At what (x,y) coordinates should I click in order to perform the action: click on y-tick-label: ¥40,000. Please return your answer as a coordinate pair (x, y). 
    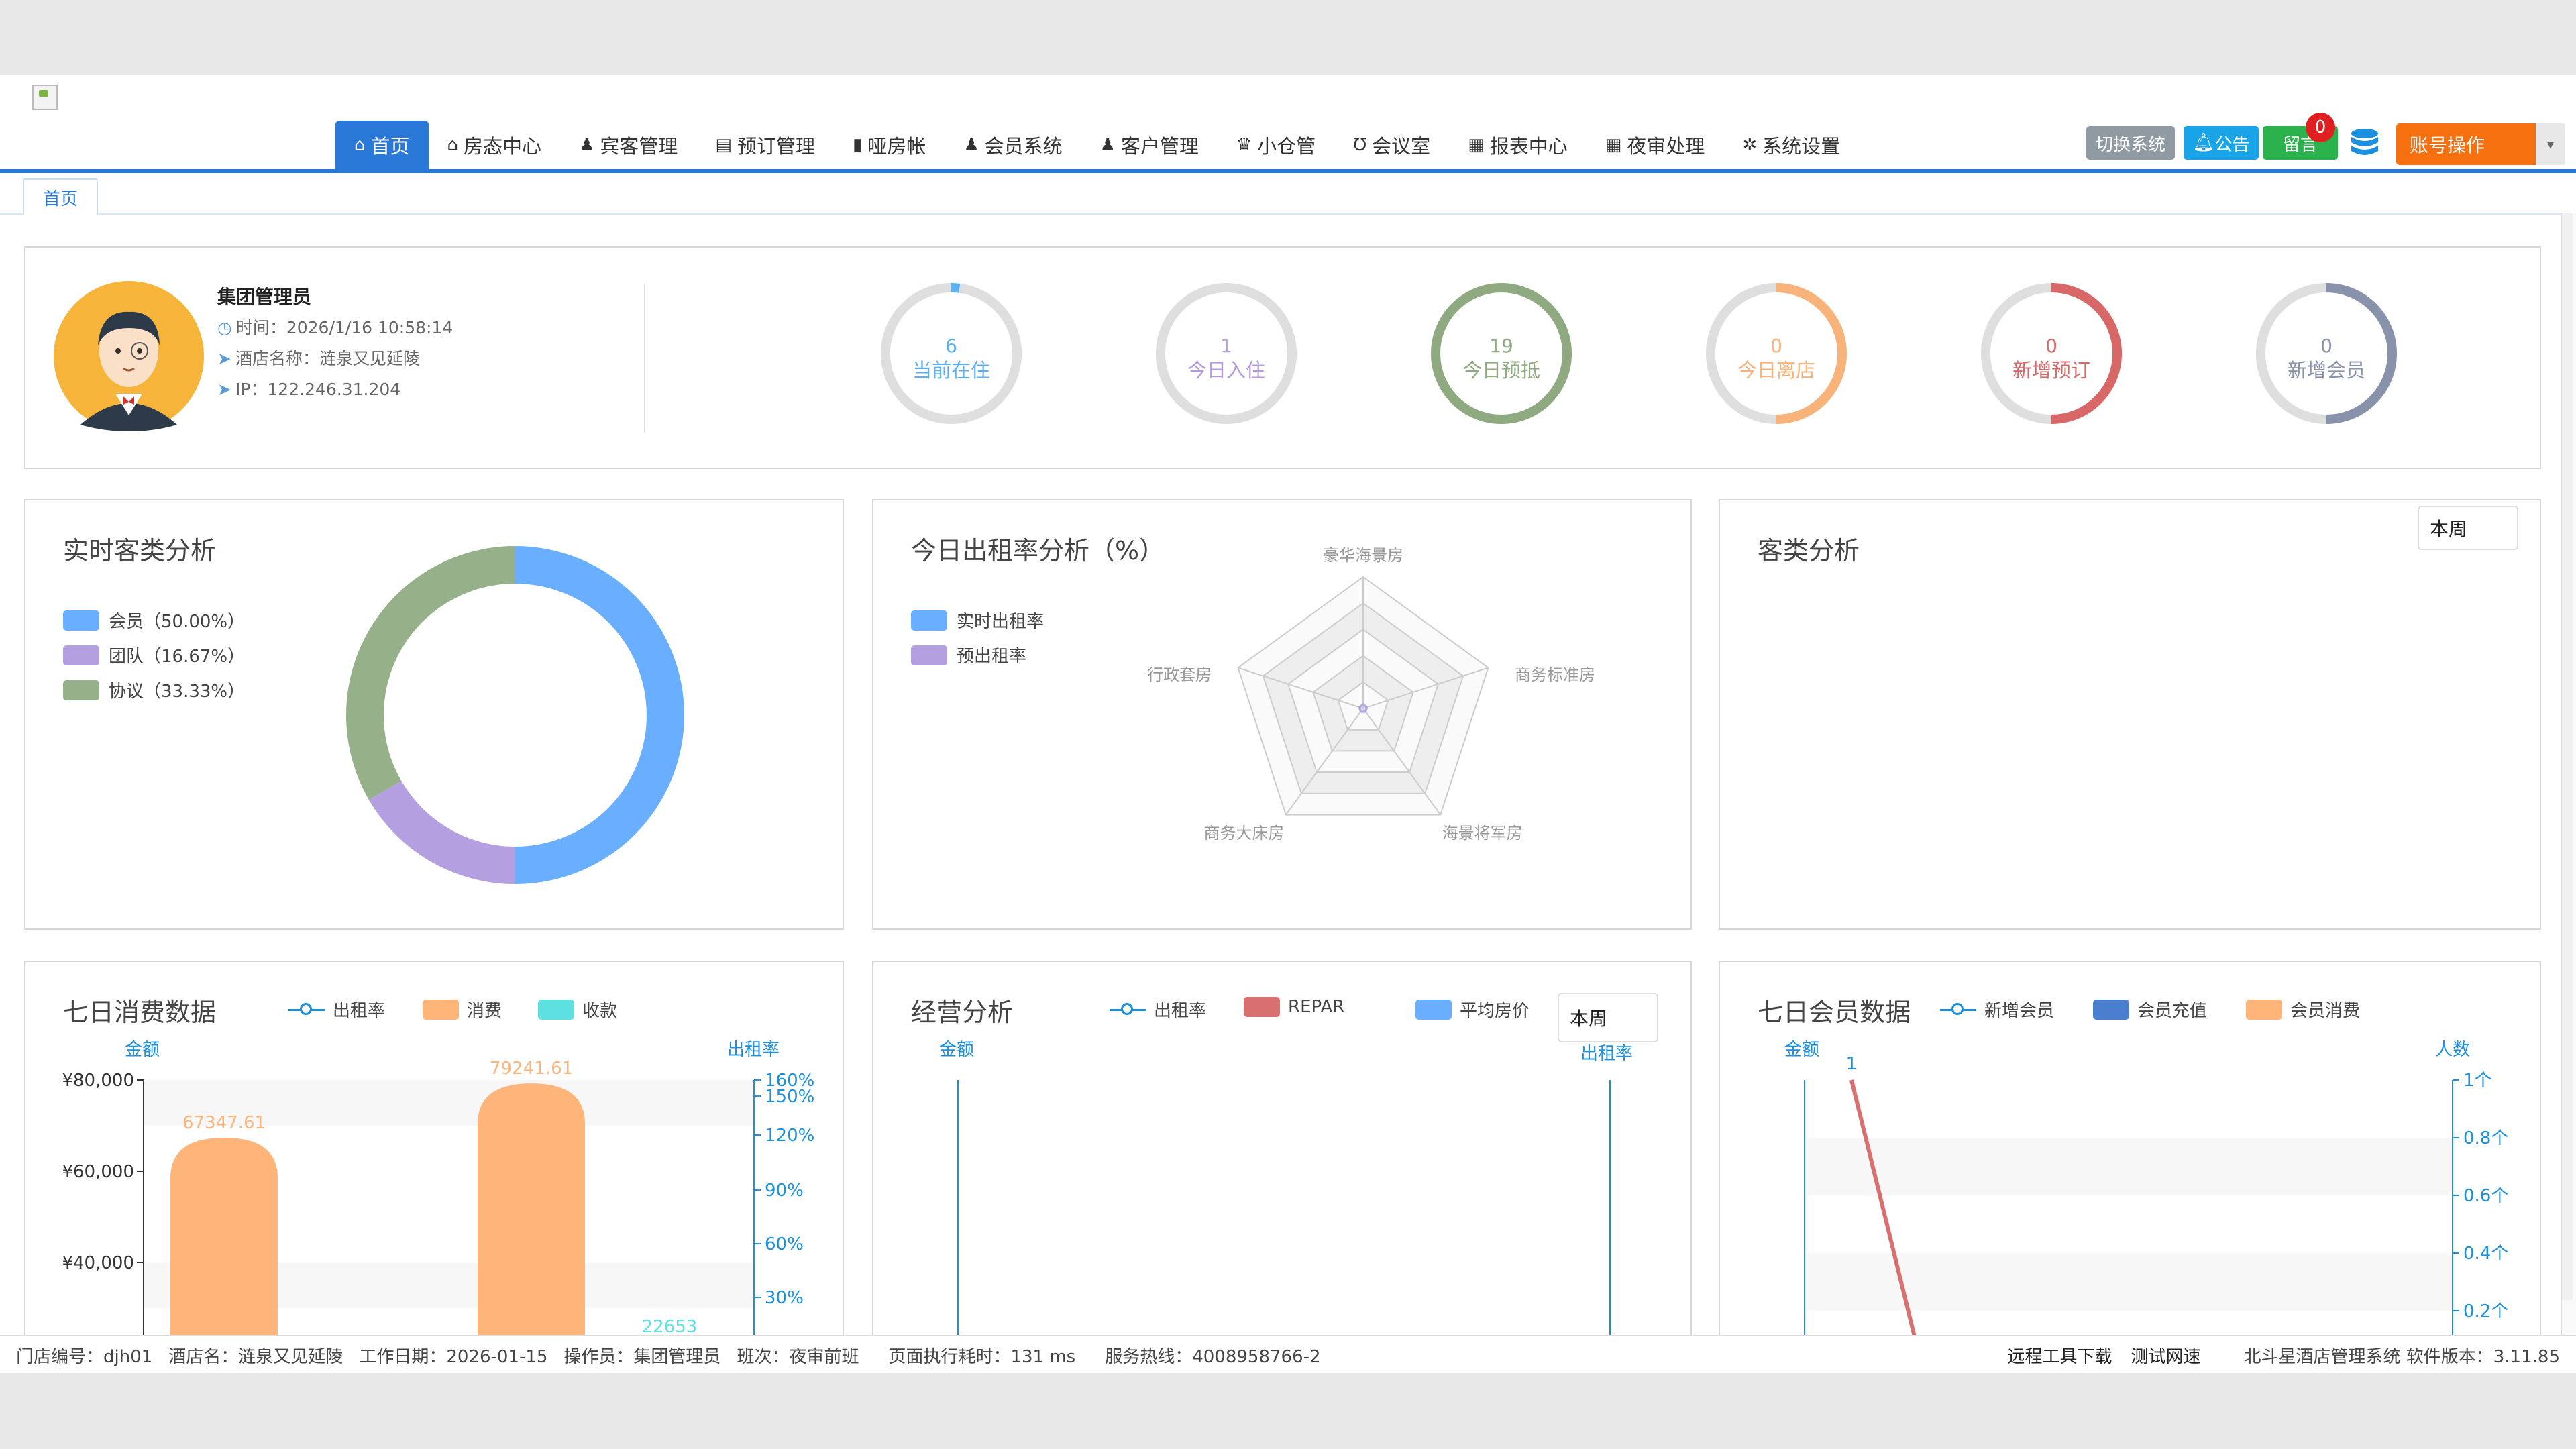
    Looking at the image, I should click on (98, 1263).